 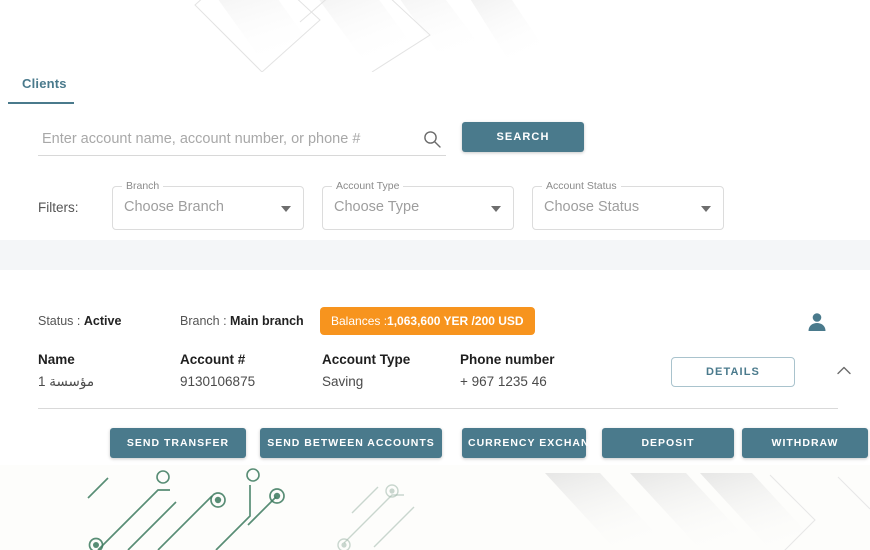 What do you see at coordinates (366, 359) in the screenshot?
I see `column-account-type-header: Account Type` at bounding box center [366, 359].